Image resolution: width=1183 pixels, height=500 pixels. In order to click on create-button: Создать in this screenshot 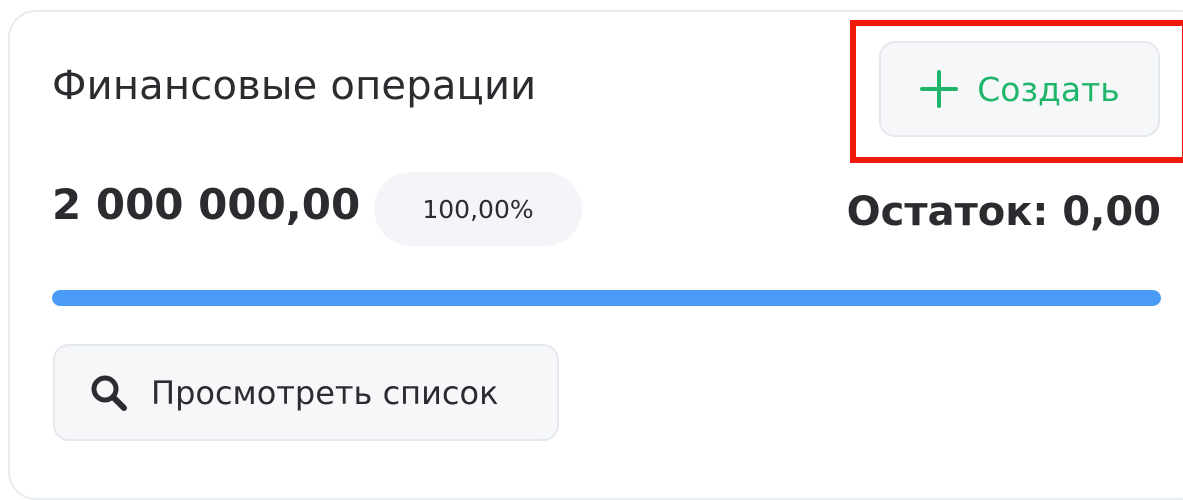, I will do `click(1019, 89)`.